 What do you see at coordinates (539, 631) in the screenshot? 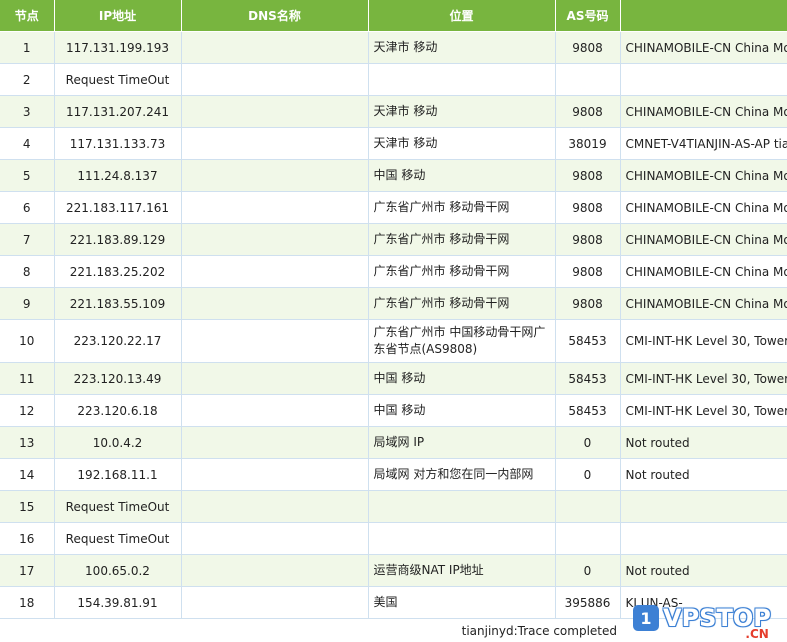
I see `trace-status: tianjinyd:Trace completed` at bounding box center [539, 631].